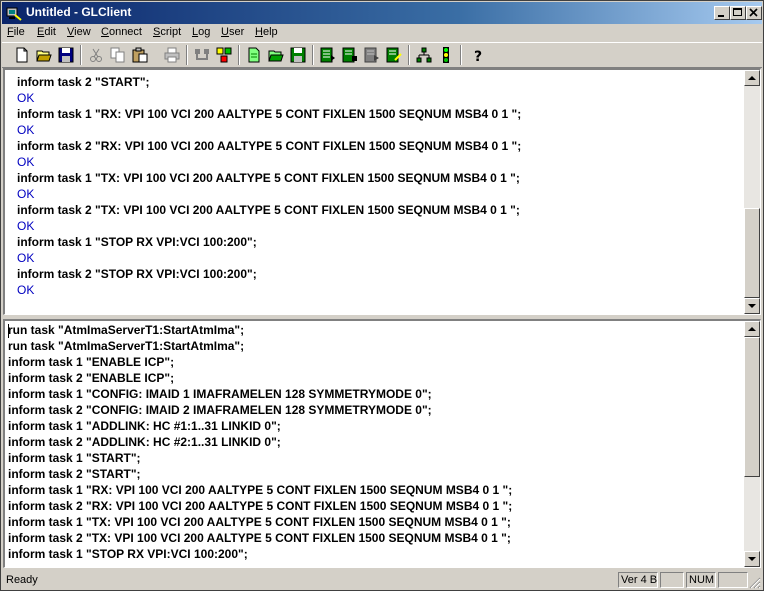  I want to click on save-button, so click(66, 55).